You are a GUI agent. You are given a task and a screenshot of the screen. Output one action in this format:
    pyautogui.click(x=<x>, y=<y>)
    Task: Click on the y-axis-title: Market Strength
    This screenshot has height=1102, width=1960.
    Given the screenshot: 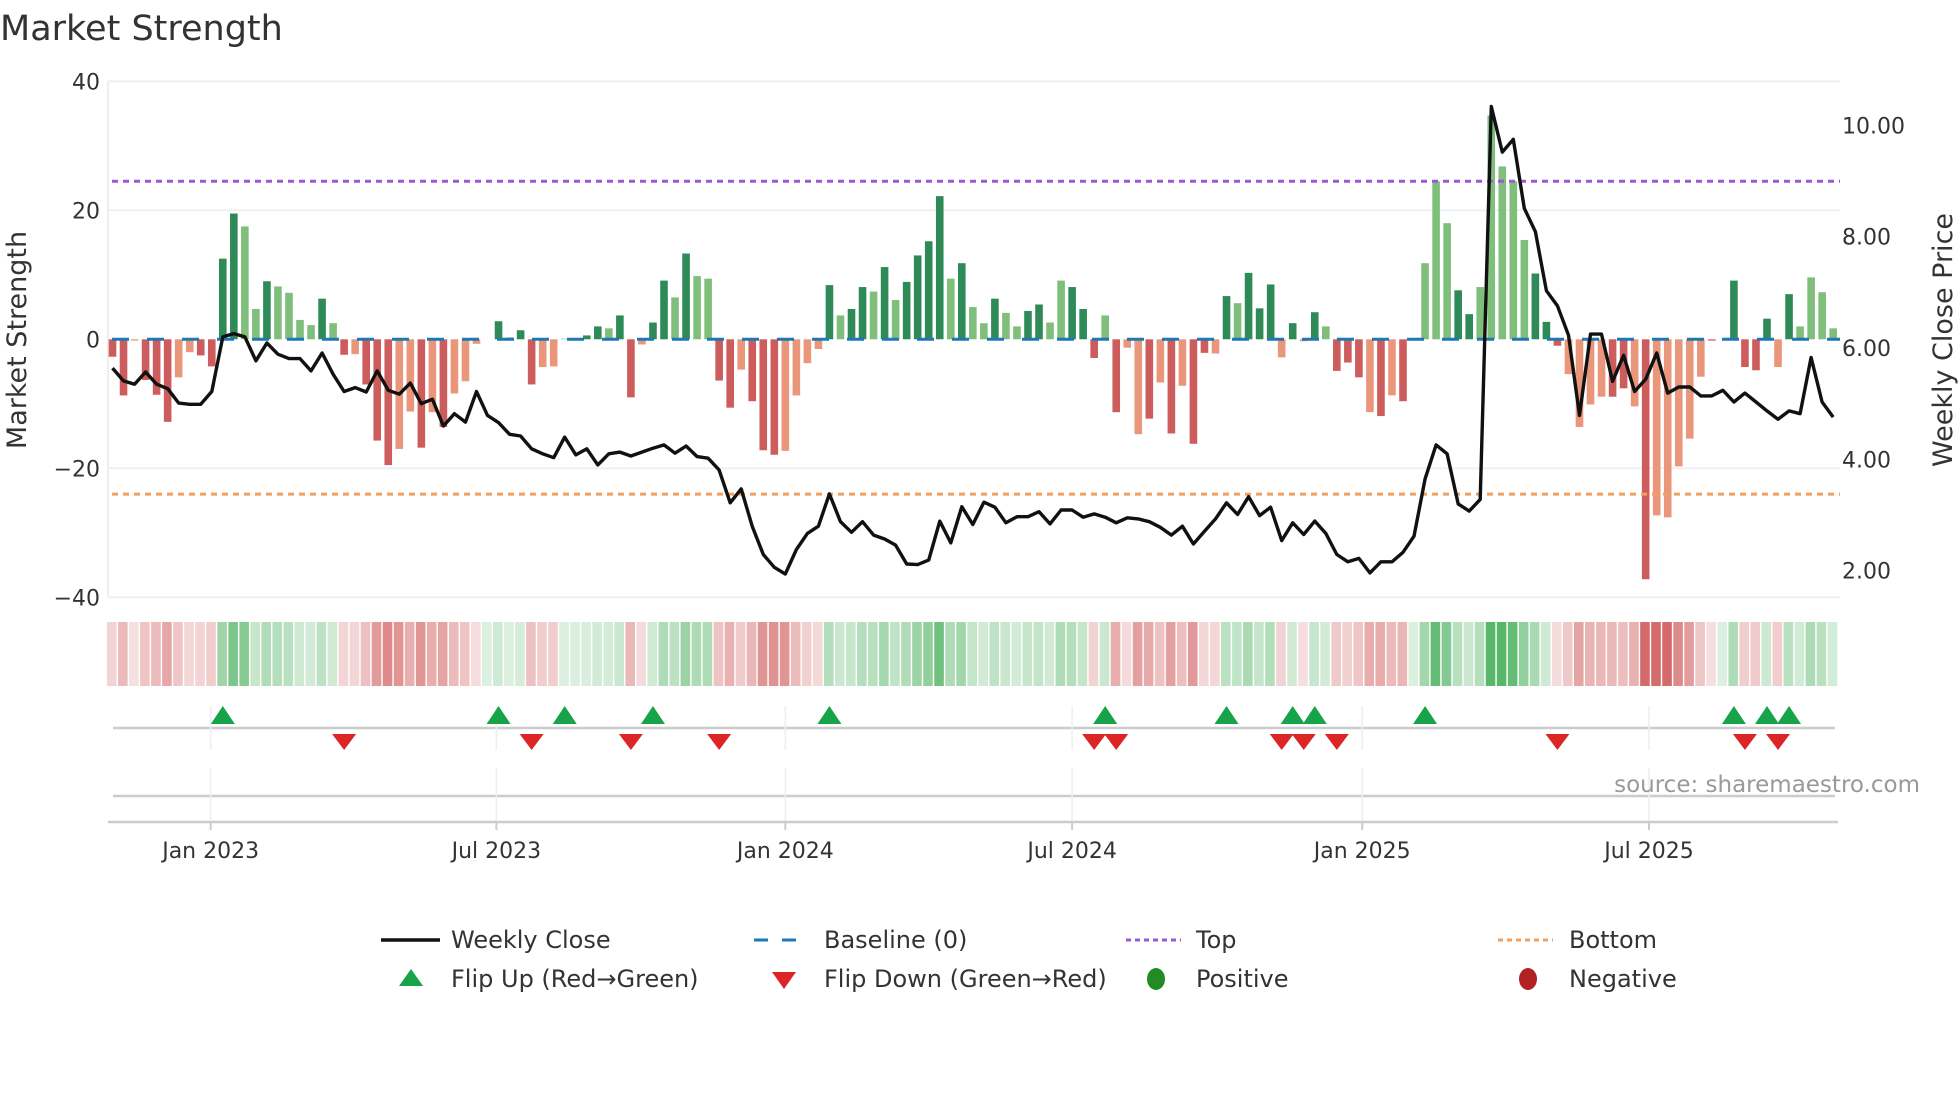 What is the action you would take?
    pyautogui.click(x=17, y=340)
    